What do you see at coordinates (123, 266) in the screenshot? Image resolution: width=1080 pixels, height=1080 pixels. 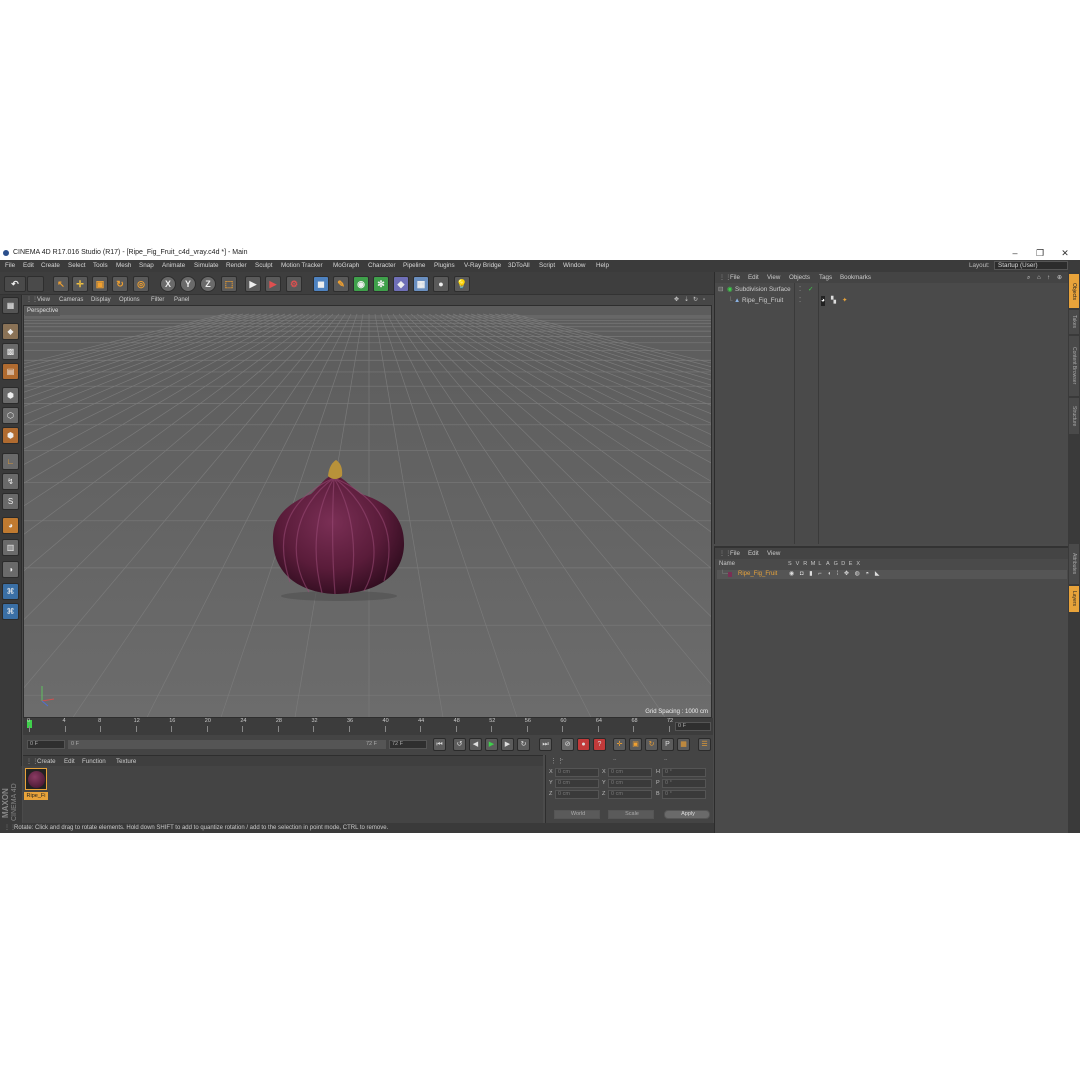 I see `menu-mesh: Mesh` at bounding box center [123, 266].